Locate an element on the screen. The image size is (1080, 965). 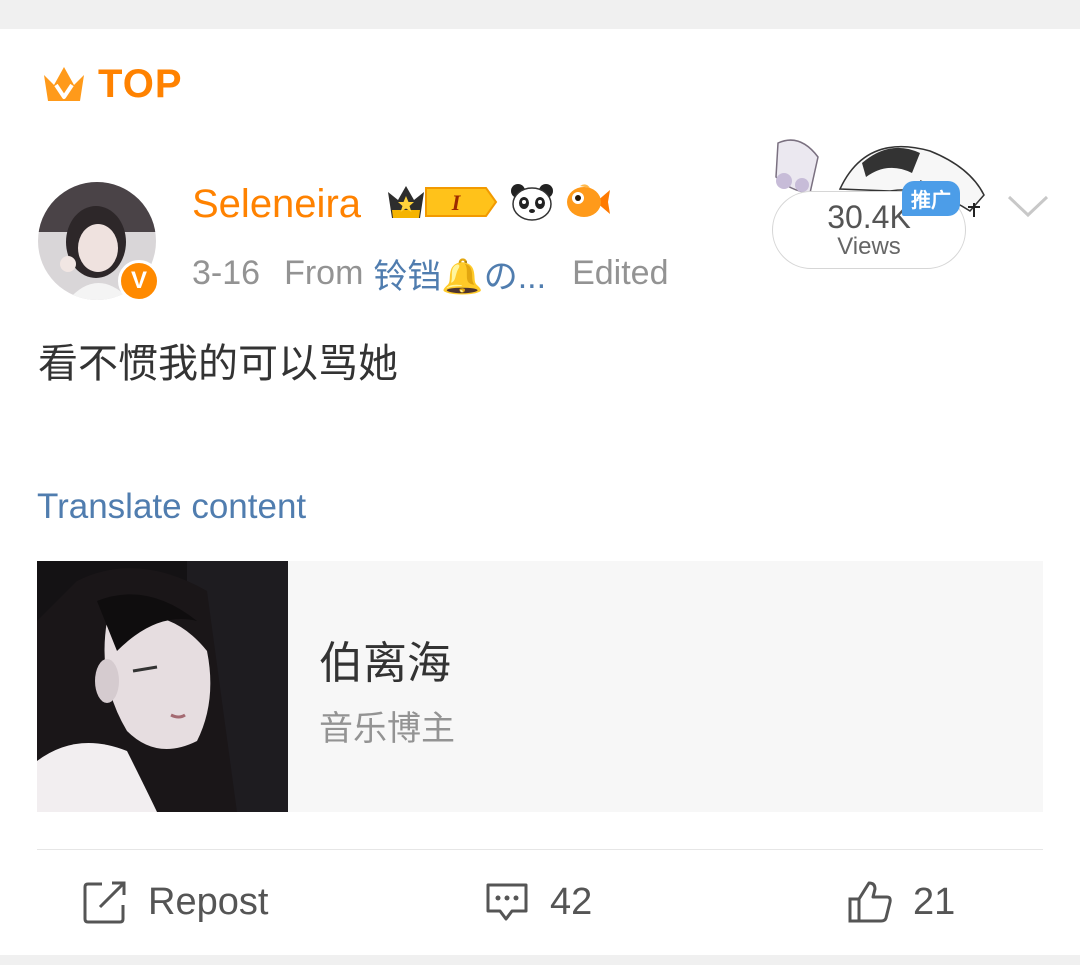
post-text: 看不惯我的可以骂她 is located at coordinates (218, 364).